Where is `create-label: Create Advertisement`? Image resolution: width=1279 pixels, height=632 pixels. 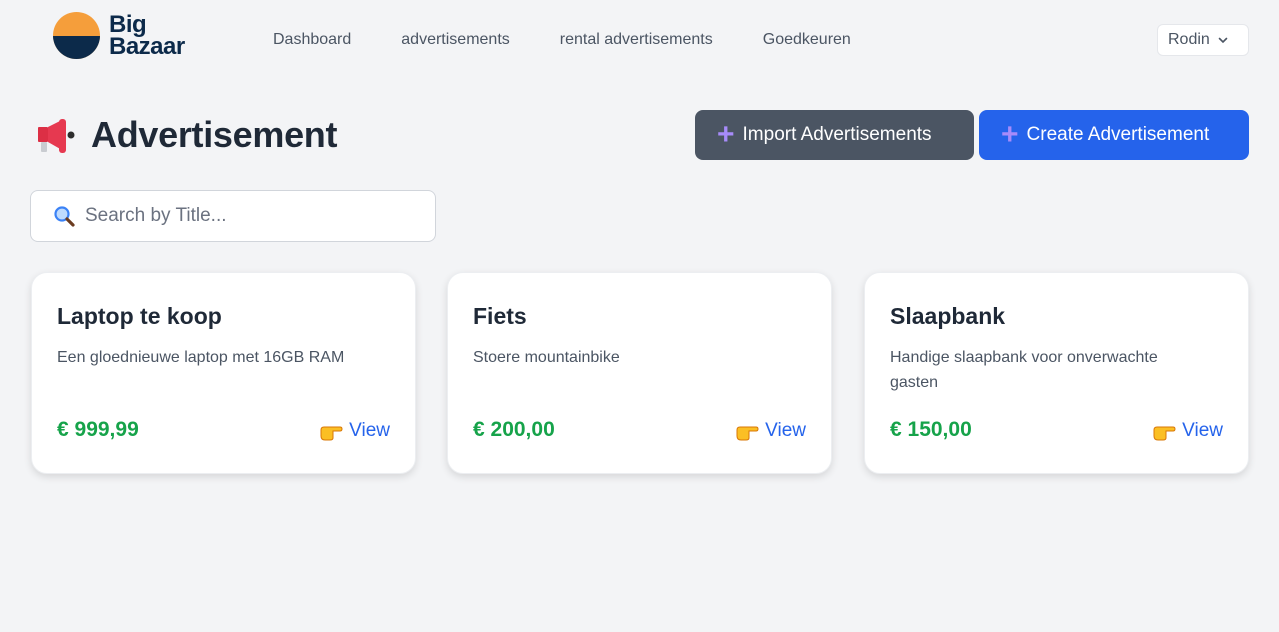 create-label: Create Advertisement is located at coordinates (1118, 134).